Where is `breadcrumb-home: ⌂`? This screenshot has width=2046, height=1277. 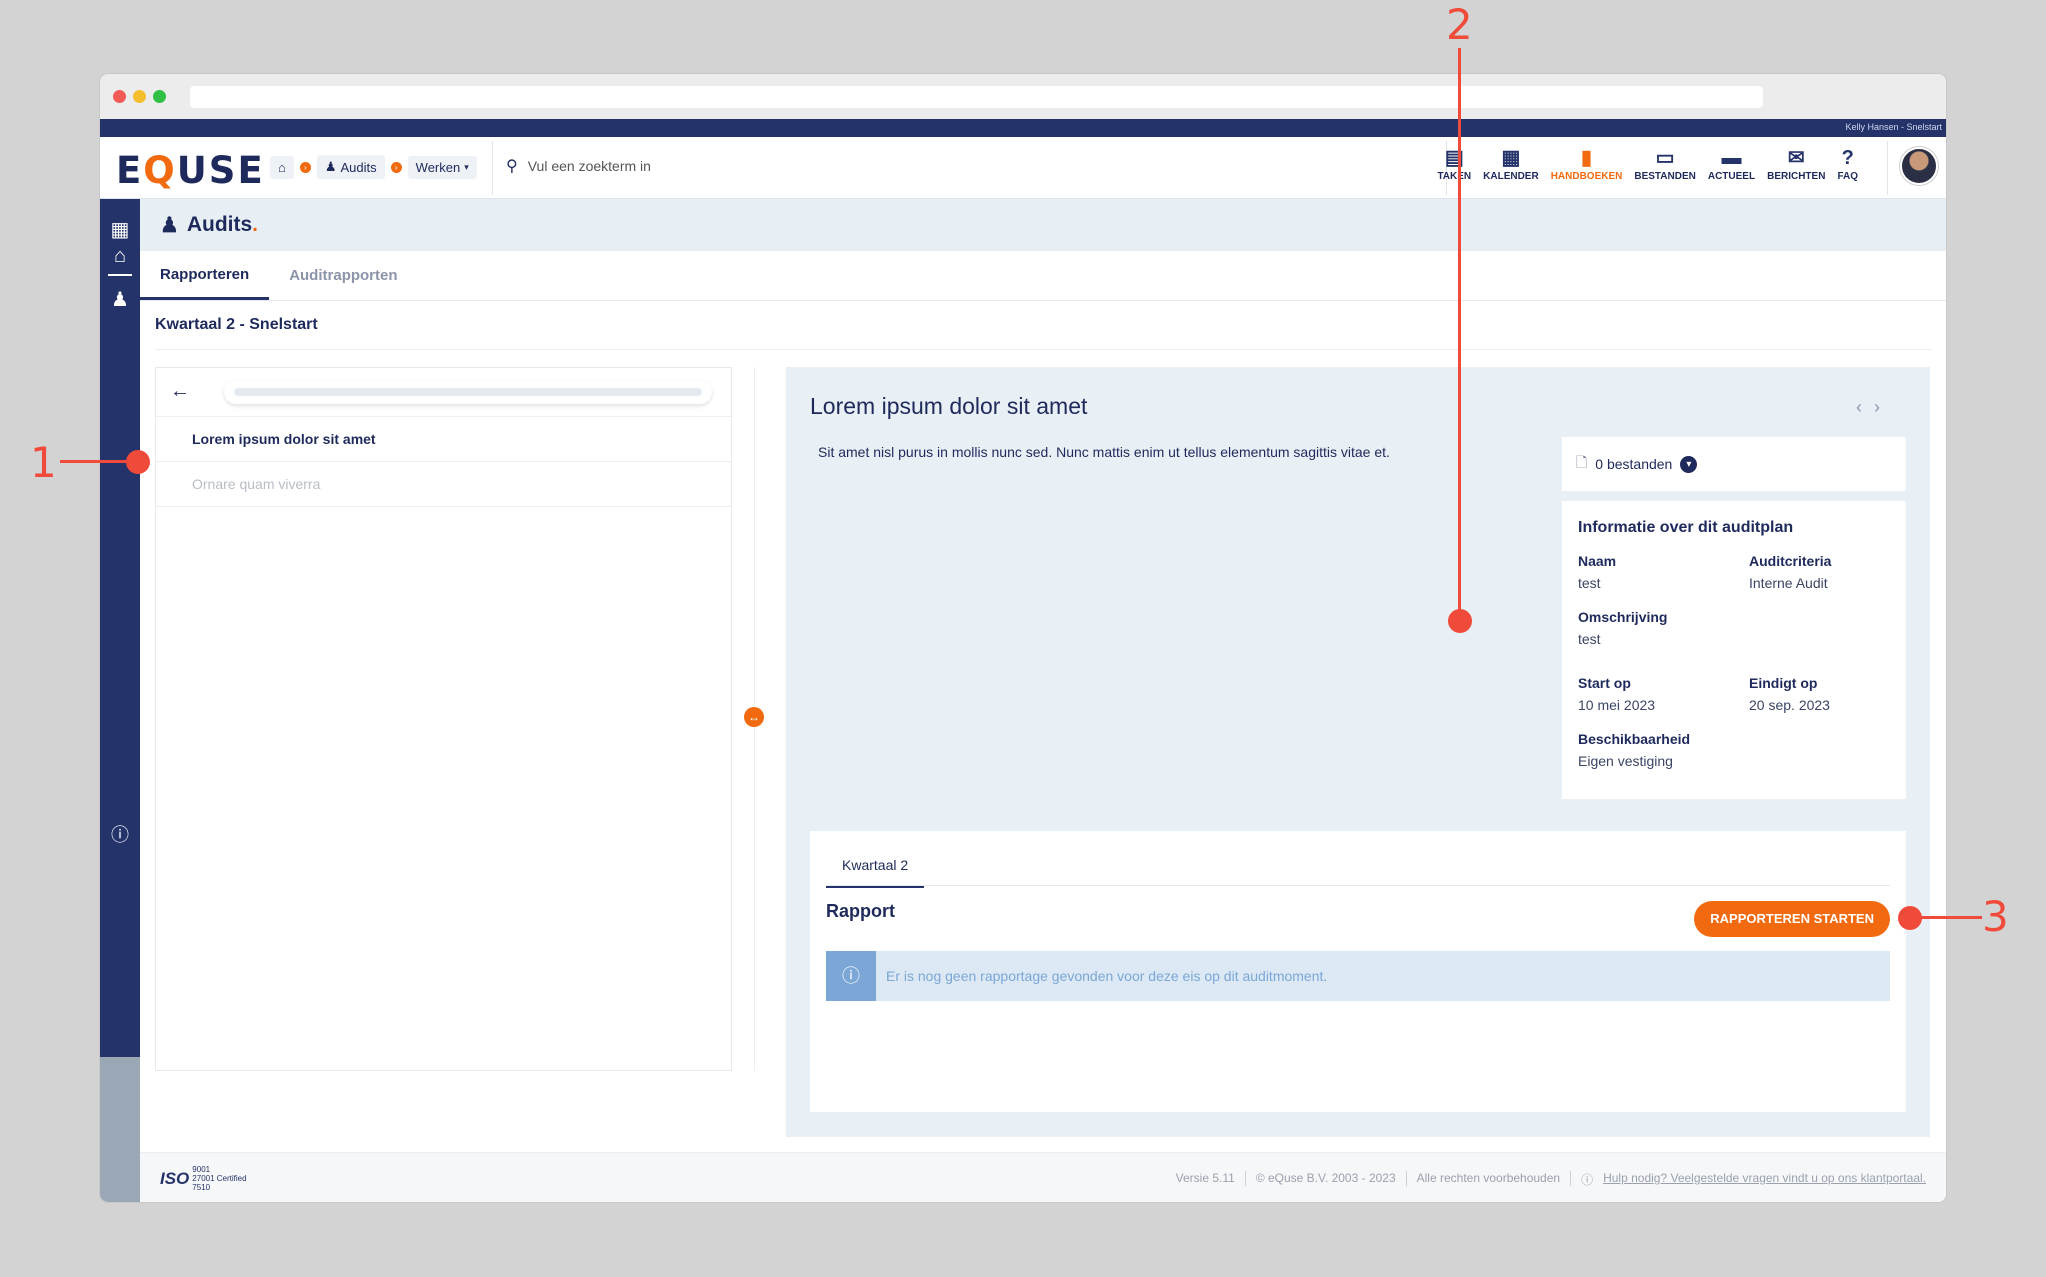
breadcrumb-home: ⌂ is located at coordinates (282, 167).